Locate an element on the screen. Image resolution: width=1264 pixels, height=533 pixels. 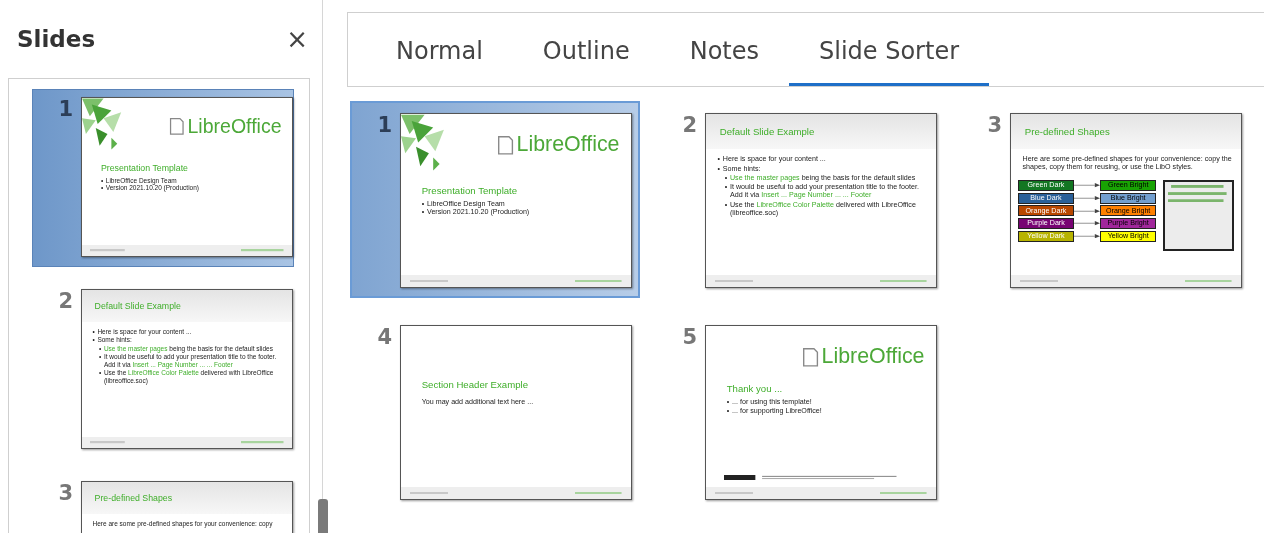
slide-title: Section Header Example is located at coordinates (475, 384).